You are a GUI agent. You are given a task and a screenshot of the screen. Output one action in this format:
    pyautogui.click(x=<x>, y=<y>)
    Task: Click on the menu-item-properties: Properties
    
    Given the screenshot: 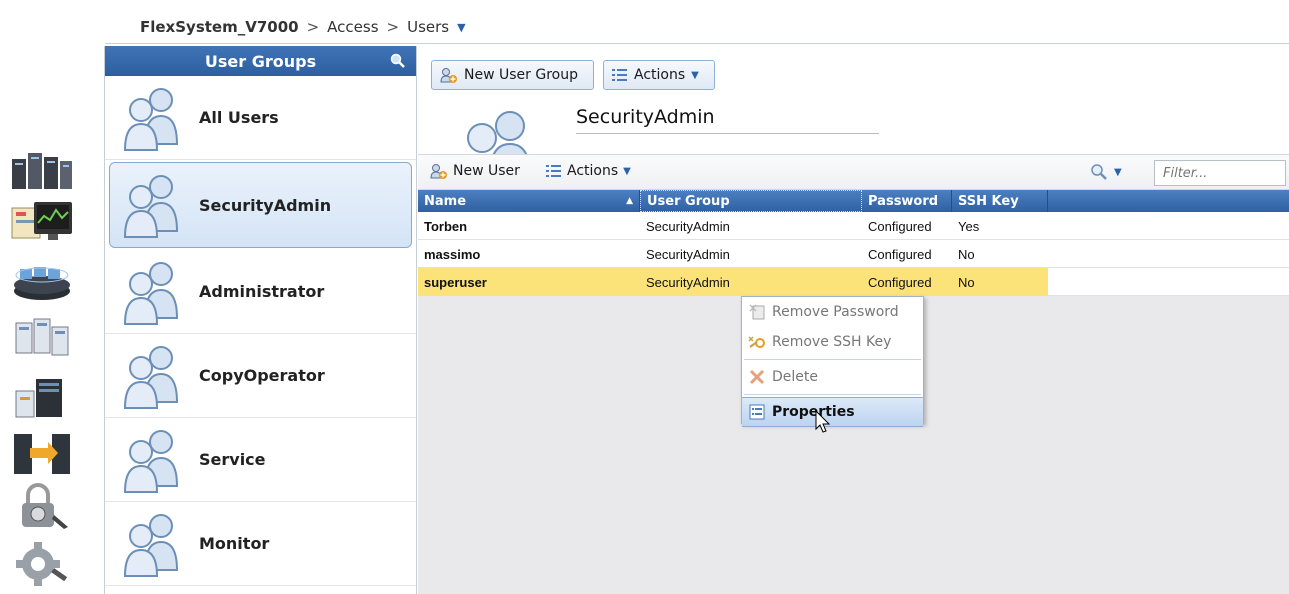 What is the action you would take?
    pyautogui.click(x=832, y=412)
    